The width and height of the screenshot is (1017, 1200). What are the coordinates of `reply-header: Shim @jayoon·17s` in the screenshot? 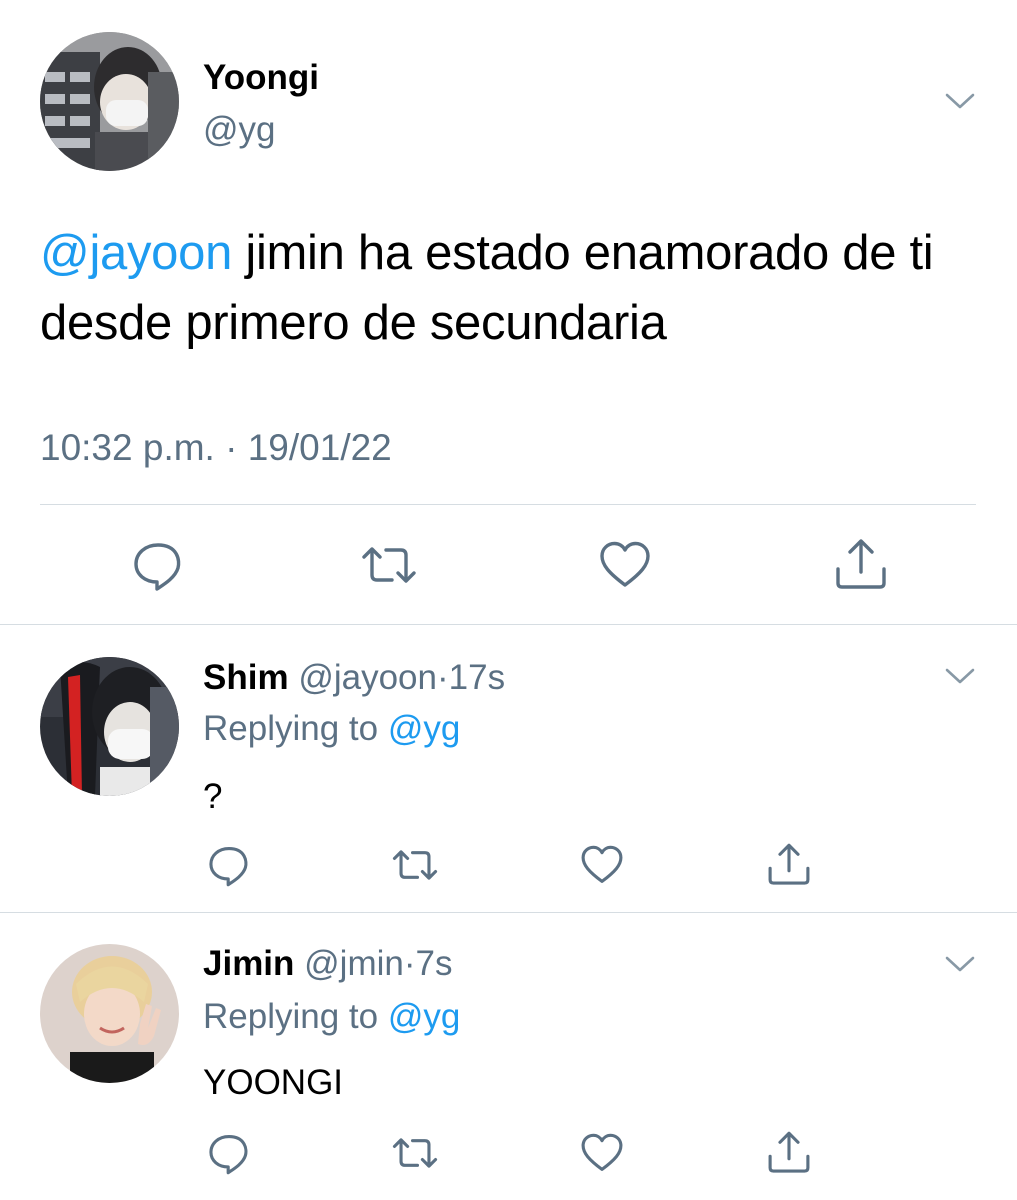 It's located at (354, 678).